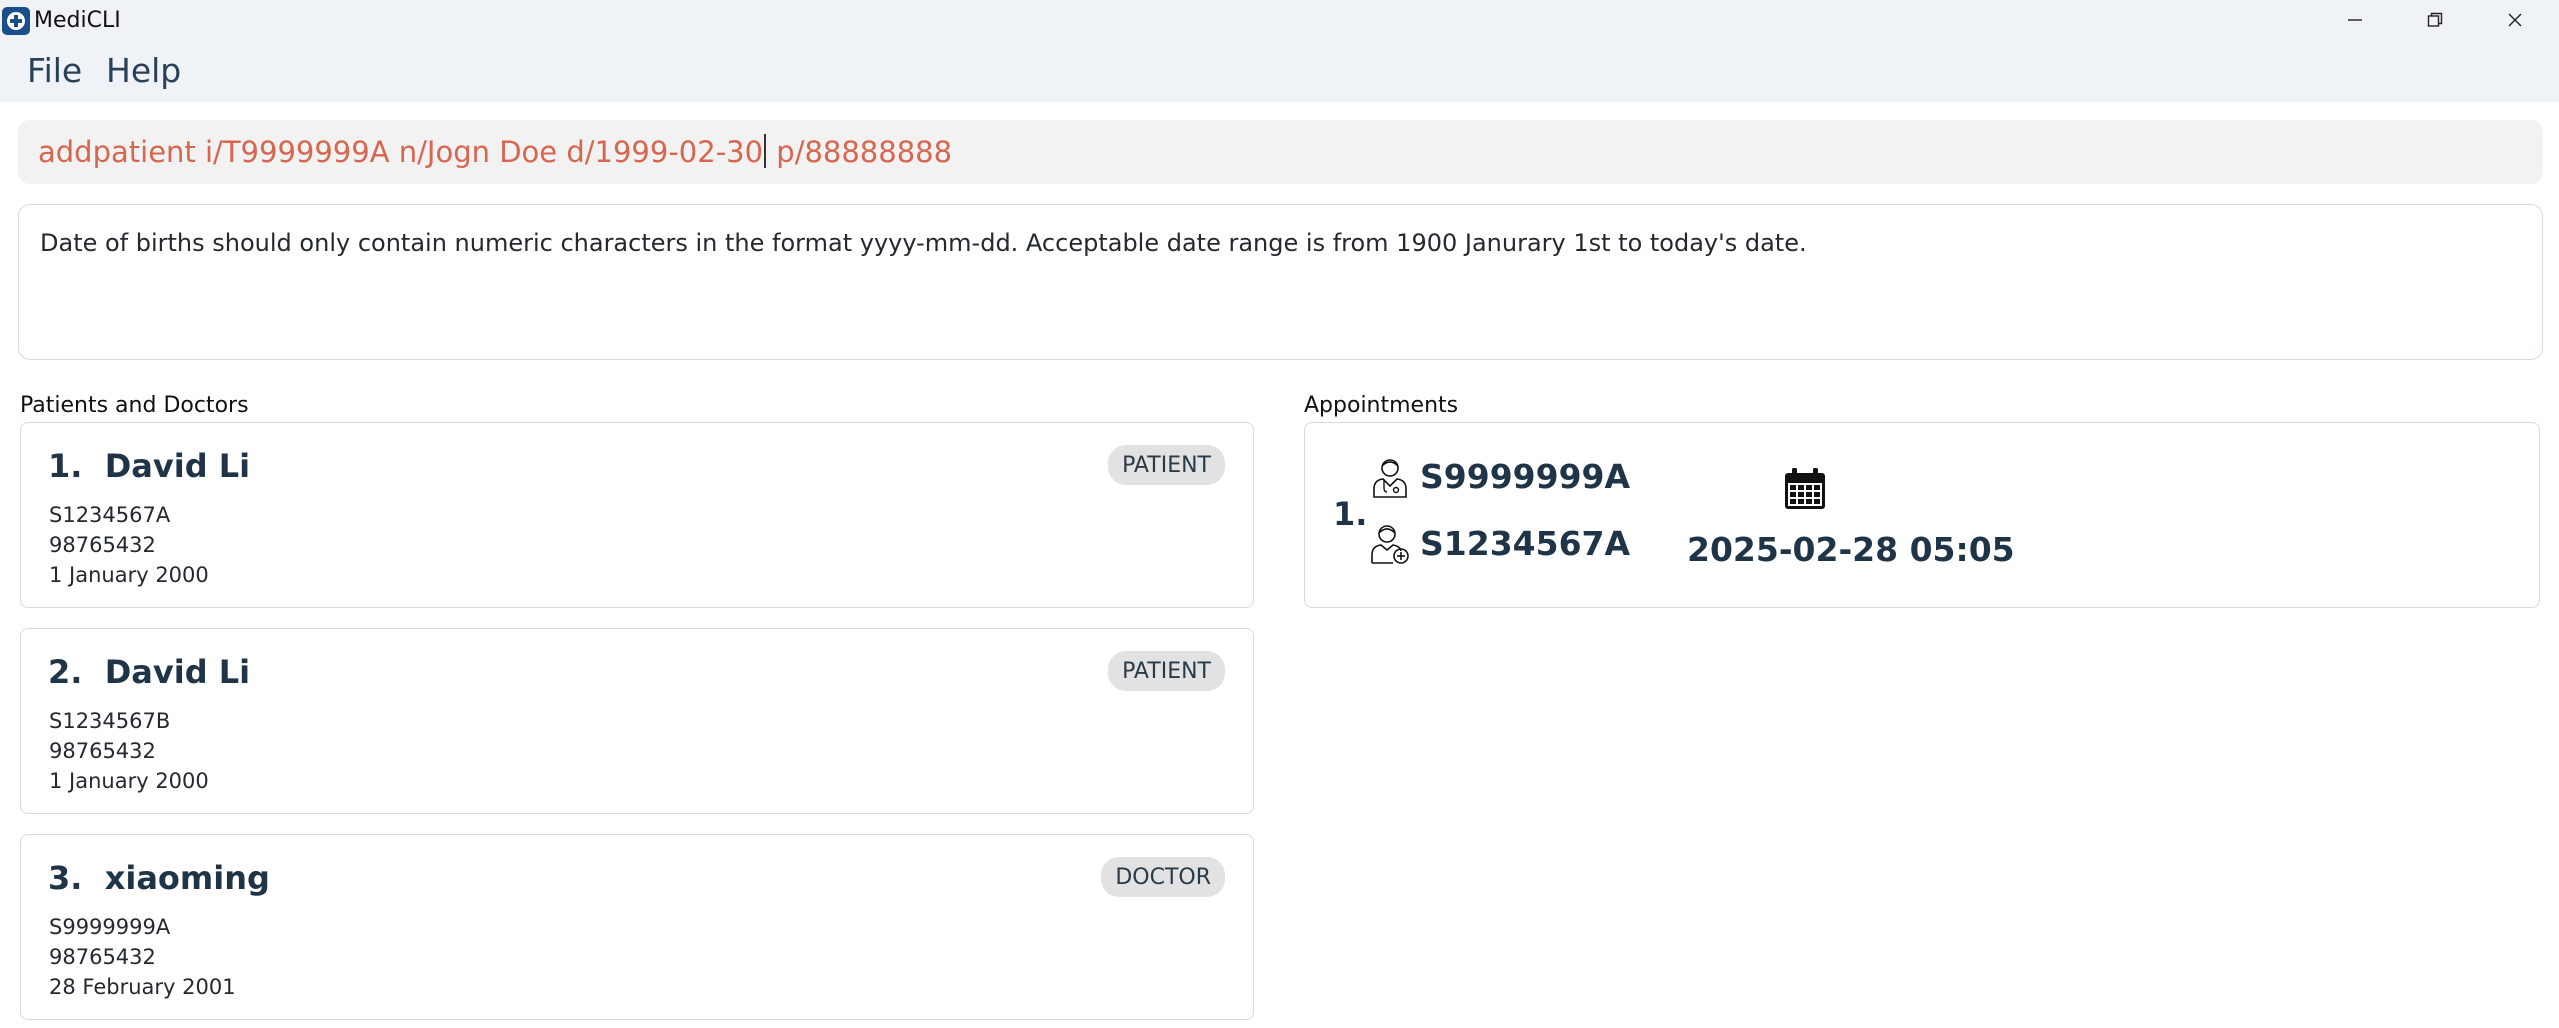 This screenshot has width=2559, height=1028. Describe the element at coordinates (860, 152) in the screenshot. I see `command-text-after-caret: p/88888888` at that location.